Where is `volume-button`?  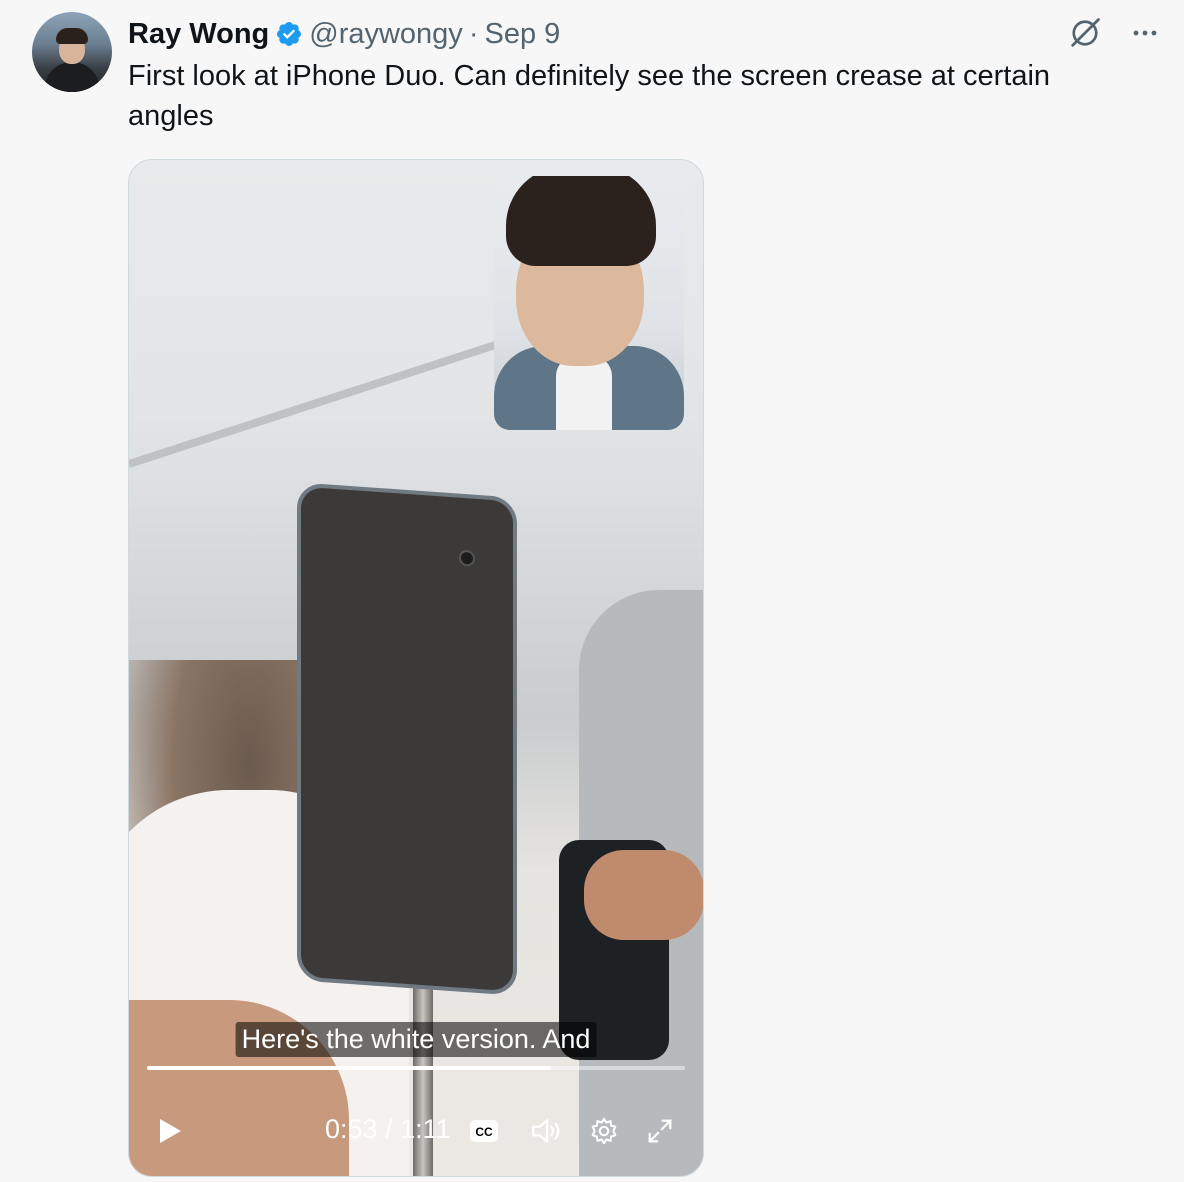
volume-button is located at coordinates (546, 1131).